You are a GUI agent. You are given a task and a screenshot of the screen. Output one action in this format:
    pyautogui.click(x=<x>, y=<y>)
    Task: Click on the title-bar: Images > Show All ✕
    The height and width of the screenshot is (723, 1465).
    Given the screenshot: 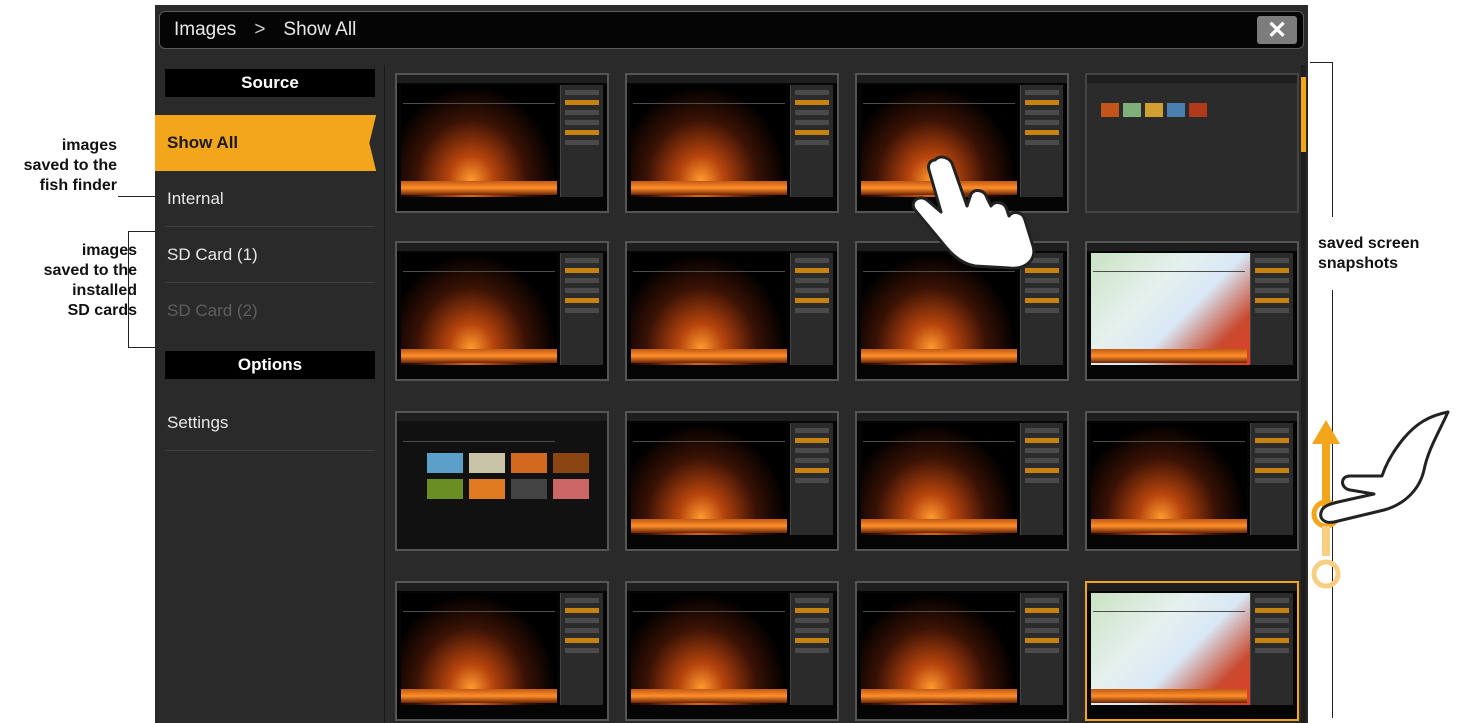 What is the action you would take?
    pyautogui.click(x=731, y=30)
    